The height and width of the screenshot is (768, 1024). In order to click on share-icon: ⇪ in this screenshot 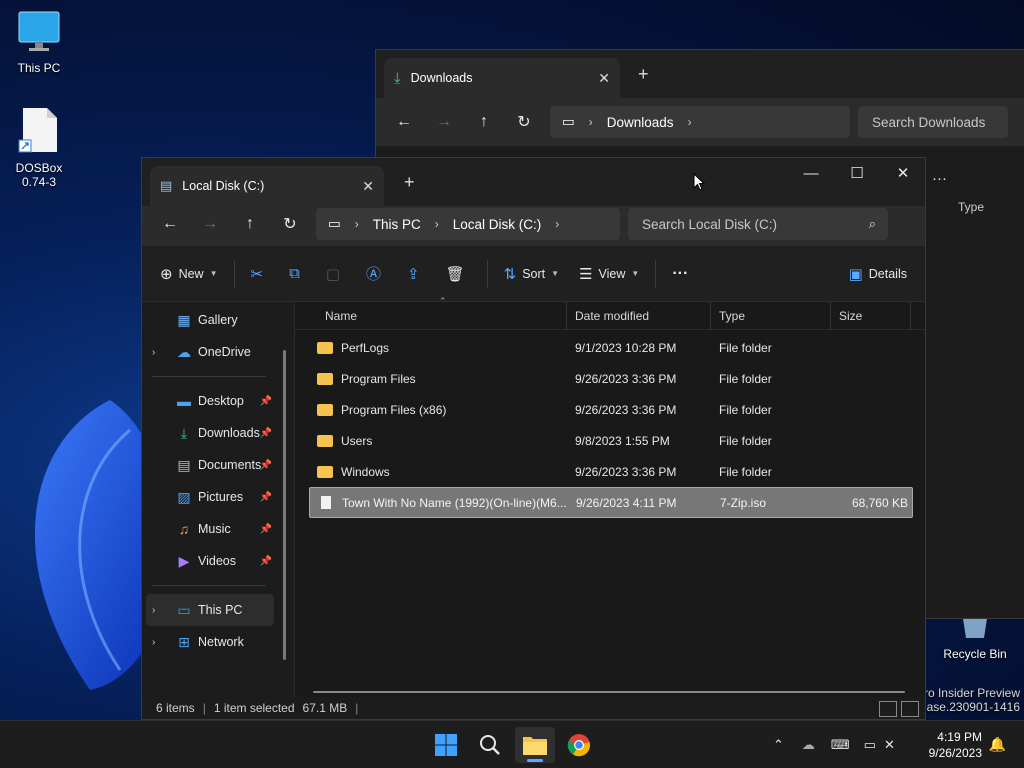, I will do `click(413, 274)`.